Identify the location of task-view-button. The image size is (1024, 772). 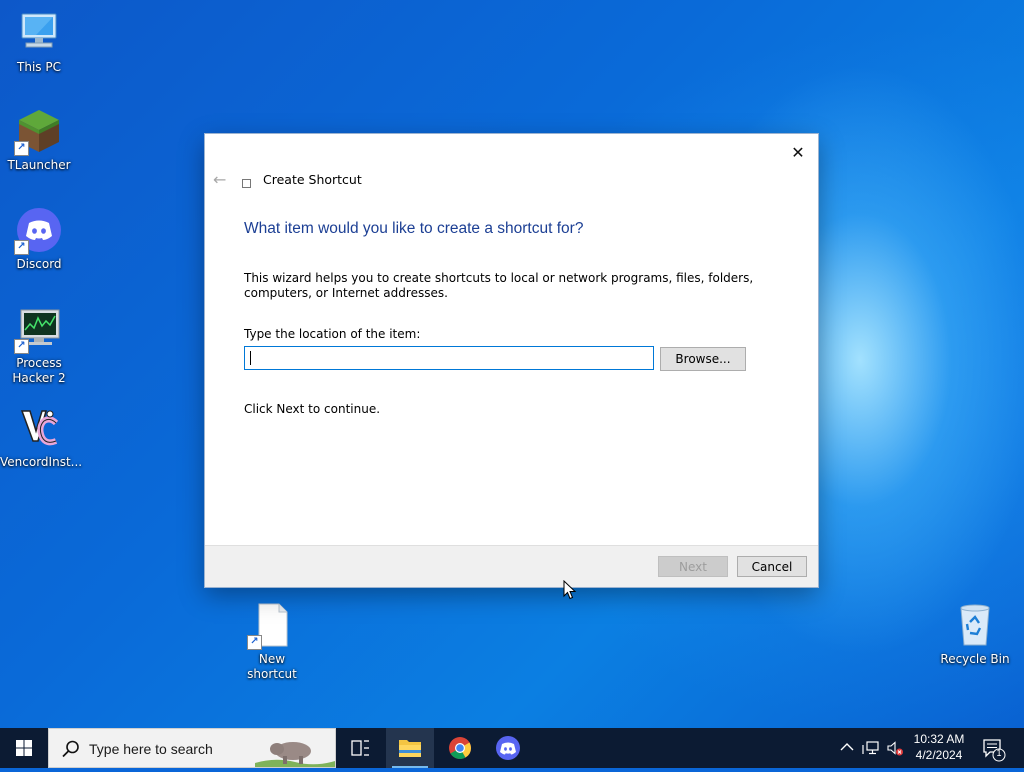
(360, 748).